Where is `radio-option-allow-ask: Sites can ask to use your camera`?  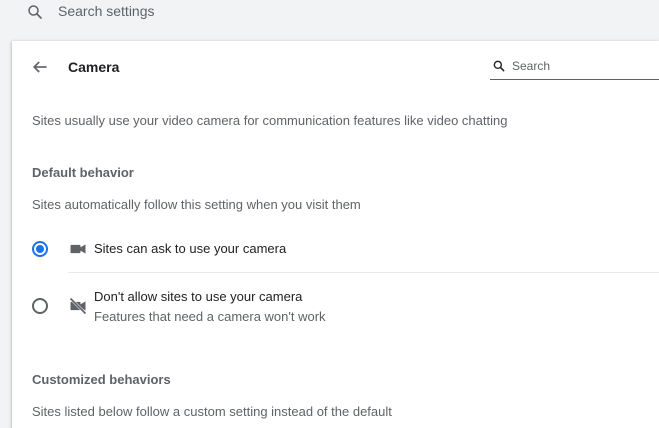 radio-option-allow-ask: Sites can ask to use your camera is located at coordinates (335, 249).